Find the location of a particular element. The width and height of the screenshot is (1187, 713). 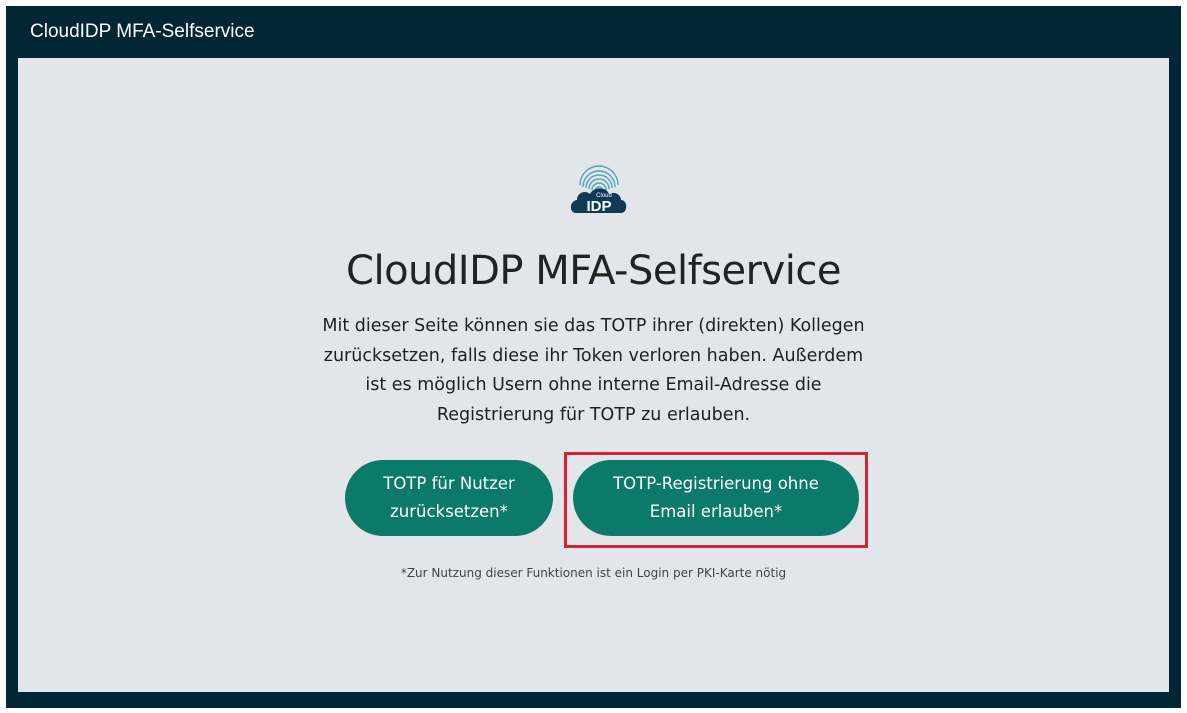

logo-big-text: IDP is located at coordinates (598, 206).